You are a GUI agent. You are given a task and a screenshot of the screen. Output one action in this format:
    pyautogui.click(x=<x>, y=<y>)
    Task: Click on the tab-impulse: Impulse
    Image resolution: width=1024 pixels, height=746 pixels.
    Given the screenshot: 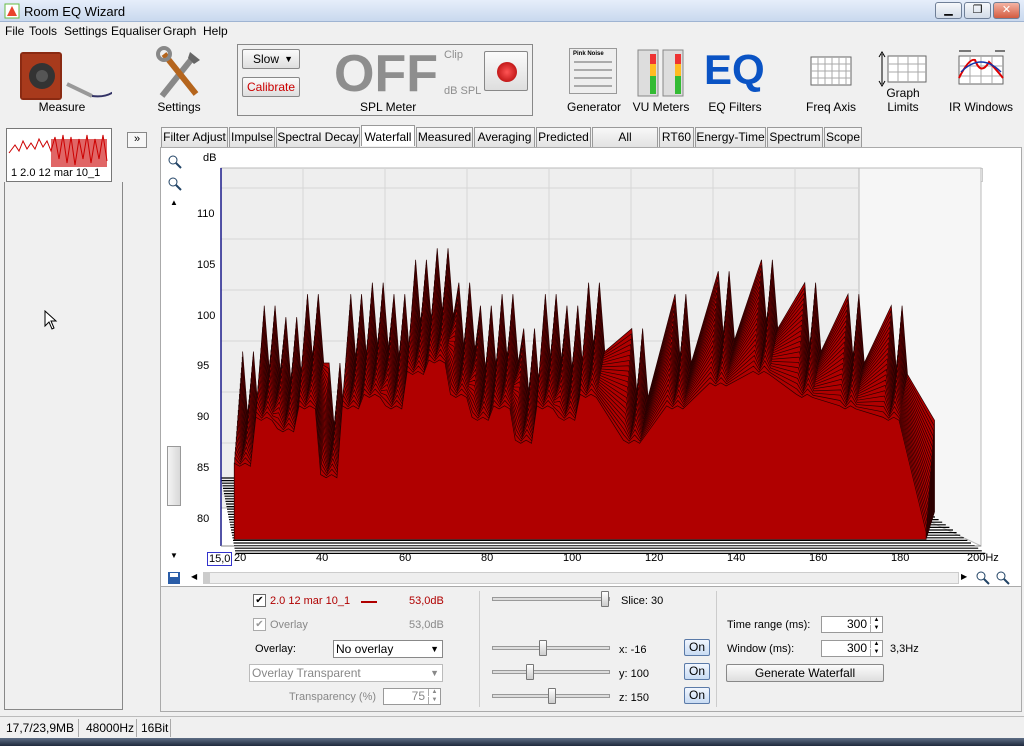 What is the action you would take?
    pyautogui.click(x=252, y=137)
    